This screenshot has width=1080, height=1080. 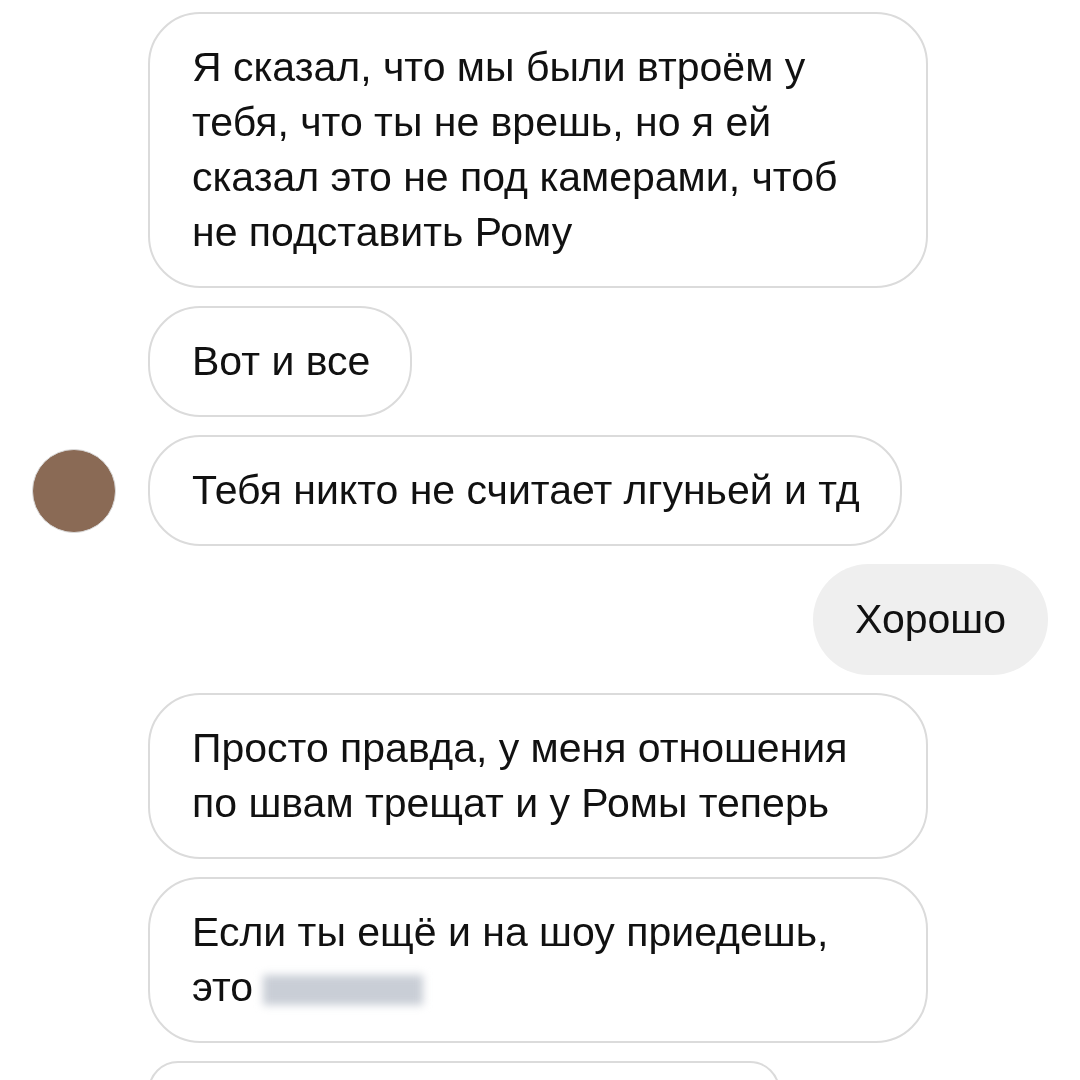 What do you see at coordinates (538, 776) in the screenshot?
I see `message-bubble: Просто правда, у меня отношения по швам трещат и у Ромы теперь` at bounding box center [538, 776].